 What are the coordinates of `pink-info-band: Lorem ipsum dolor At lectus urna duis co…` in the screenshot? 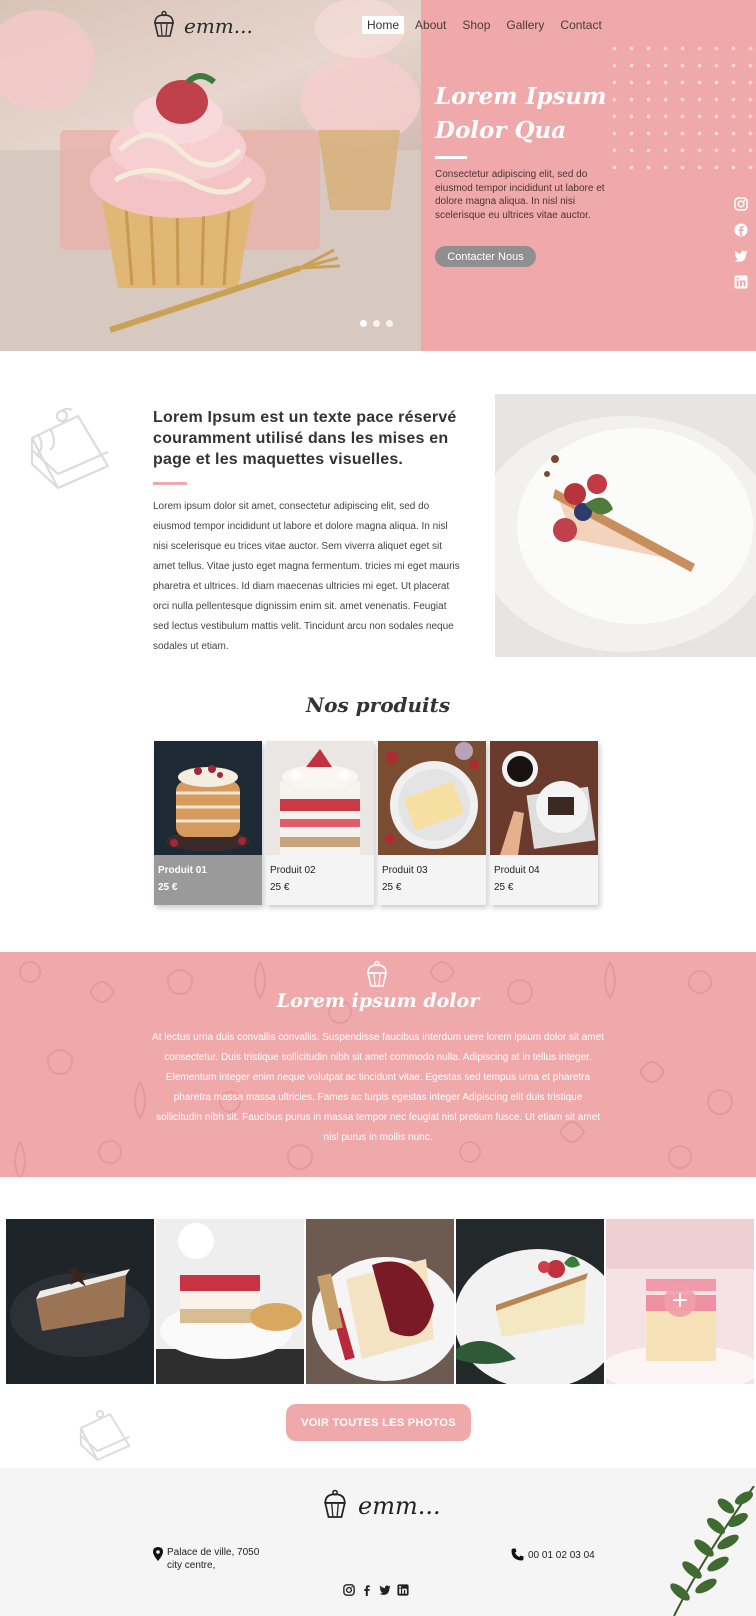 It's located at (378, 1064).